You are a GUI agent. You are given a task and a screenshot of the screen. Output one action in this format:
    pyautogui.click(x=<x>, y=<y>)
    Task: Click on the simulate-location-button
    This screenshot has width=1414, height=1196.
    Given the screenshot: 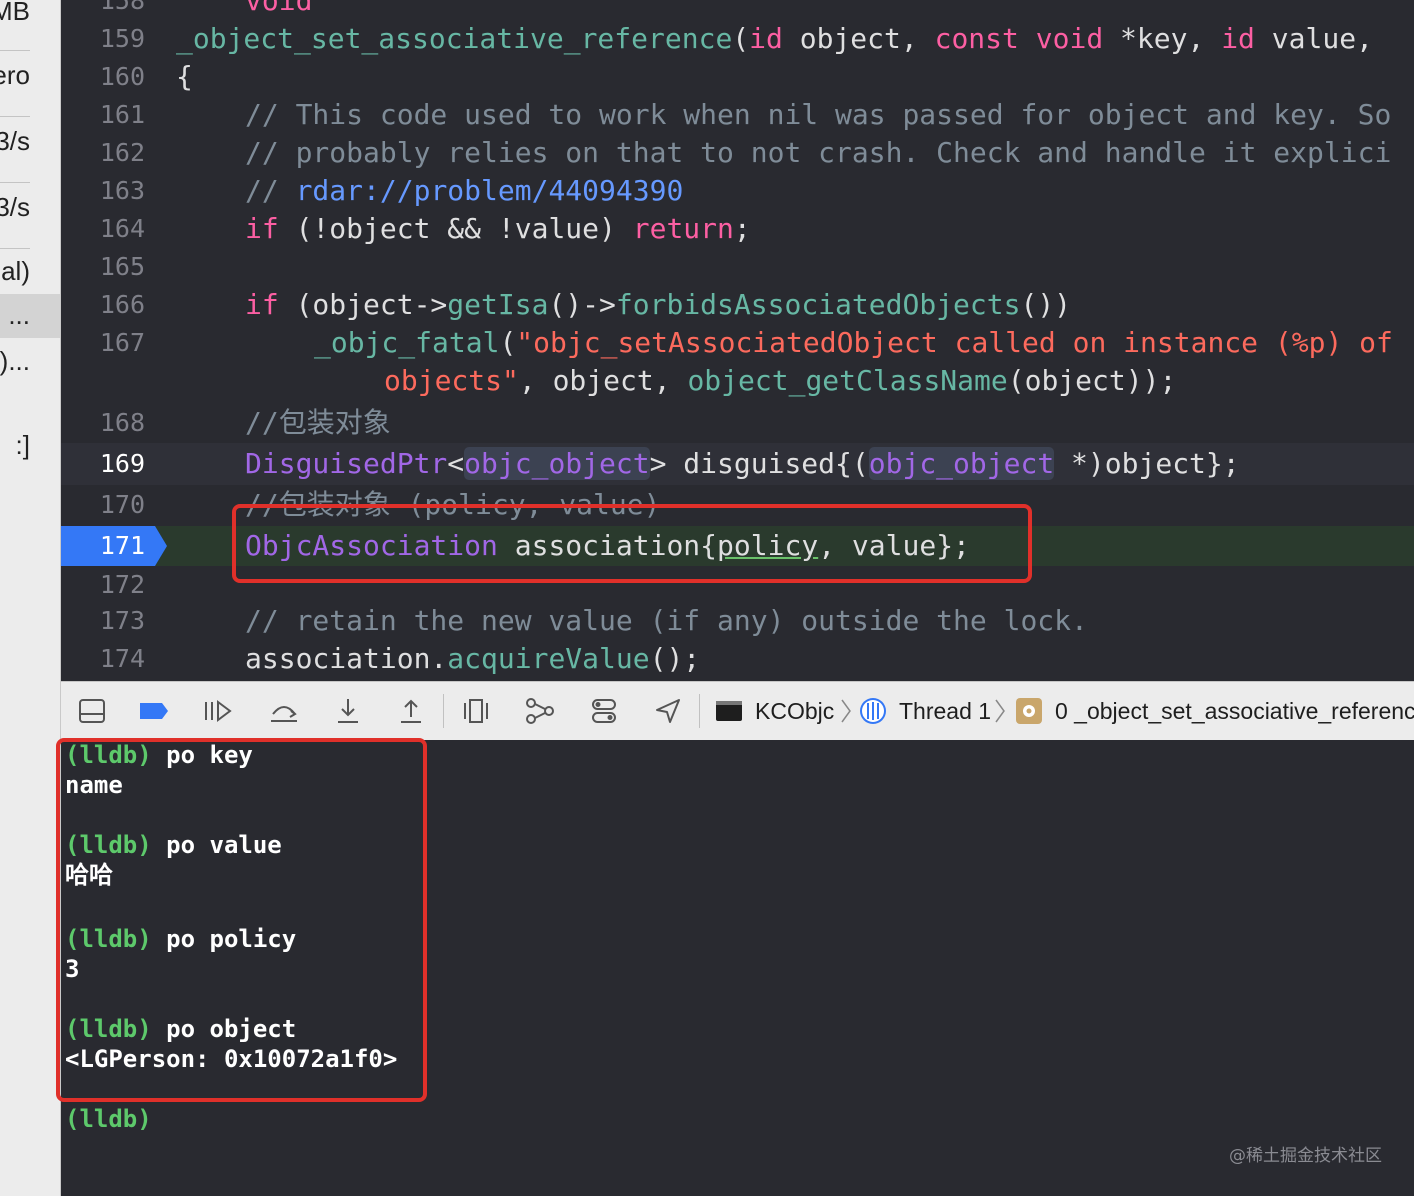 What is the action you would take?
    pyautogui.click(x=668, y=711)
    